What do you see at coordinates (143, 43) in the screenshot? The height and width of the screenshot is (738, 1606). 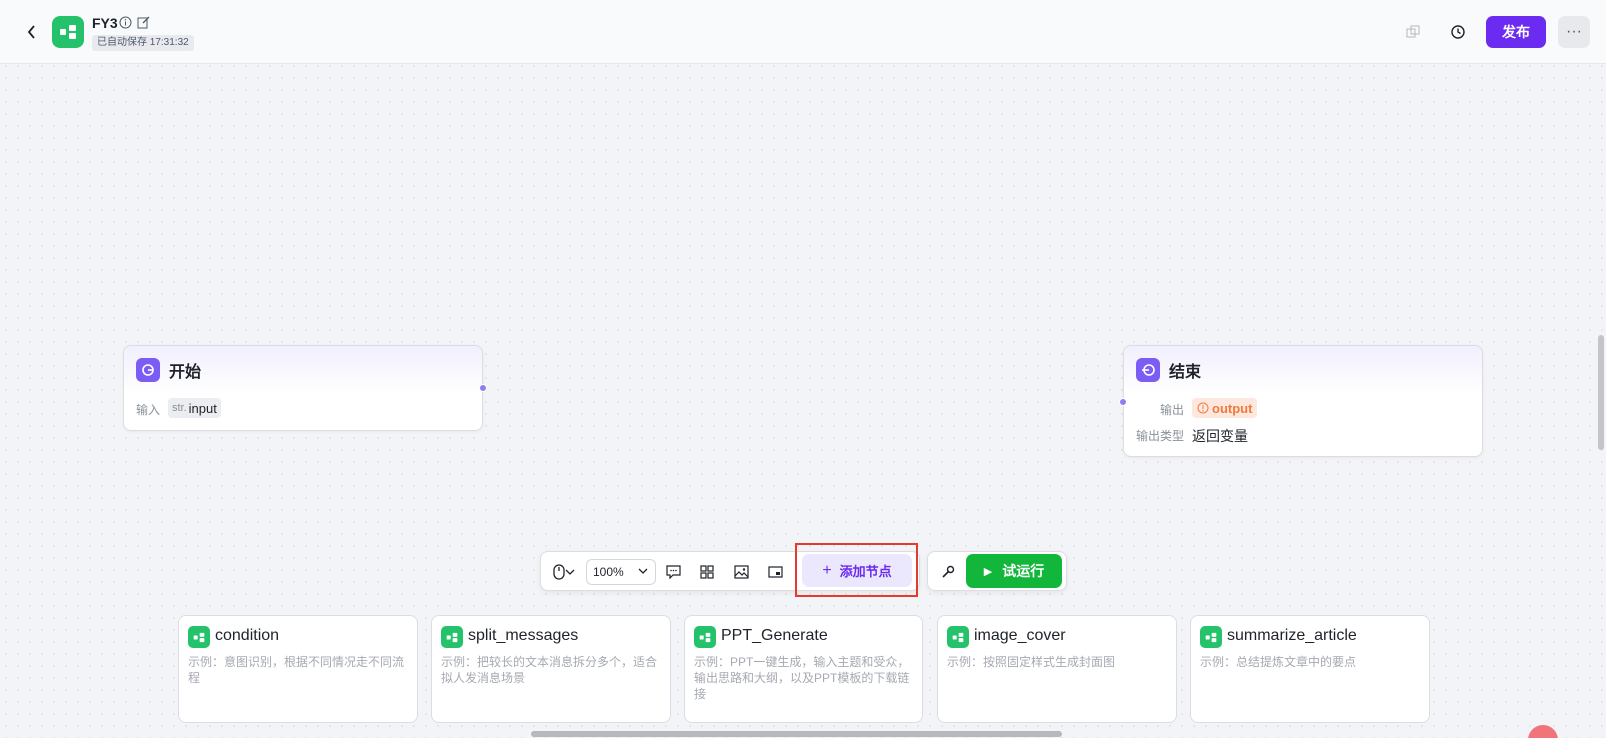 I see `autosave-badge: 已自动保存 17:31:32` at bounding box center [143, 43].